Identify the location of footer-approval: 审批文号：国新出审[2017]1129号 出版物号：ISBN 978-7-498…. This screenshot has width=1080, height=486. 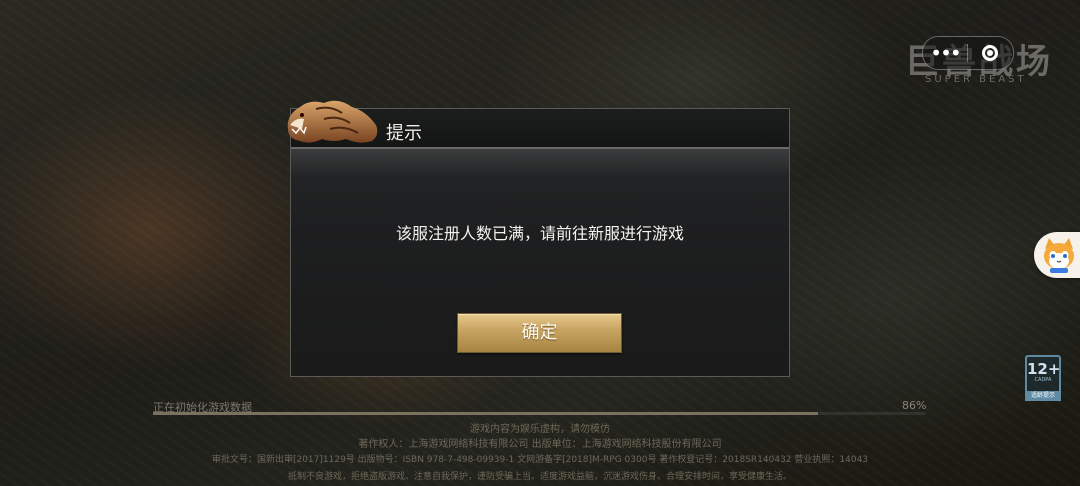
(540, 460).